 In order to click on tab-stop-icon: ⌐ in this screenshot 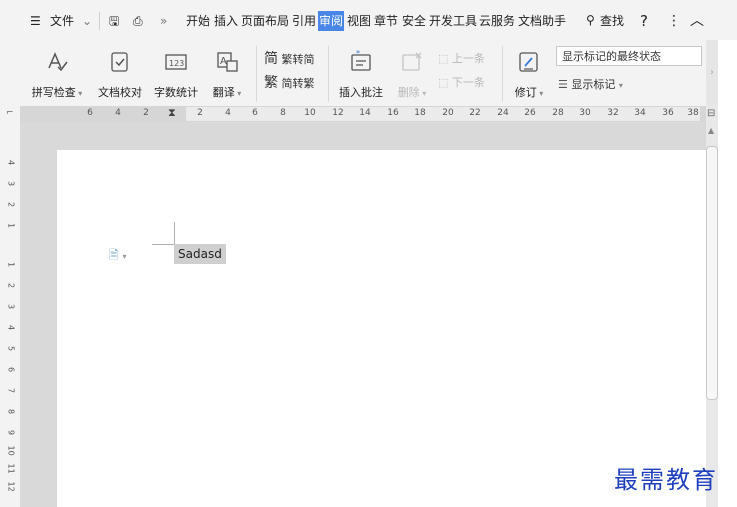, I will do `click(10, 113)`.